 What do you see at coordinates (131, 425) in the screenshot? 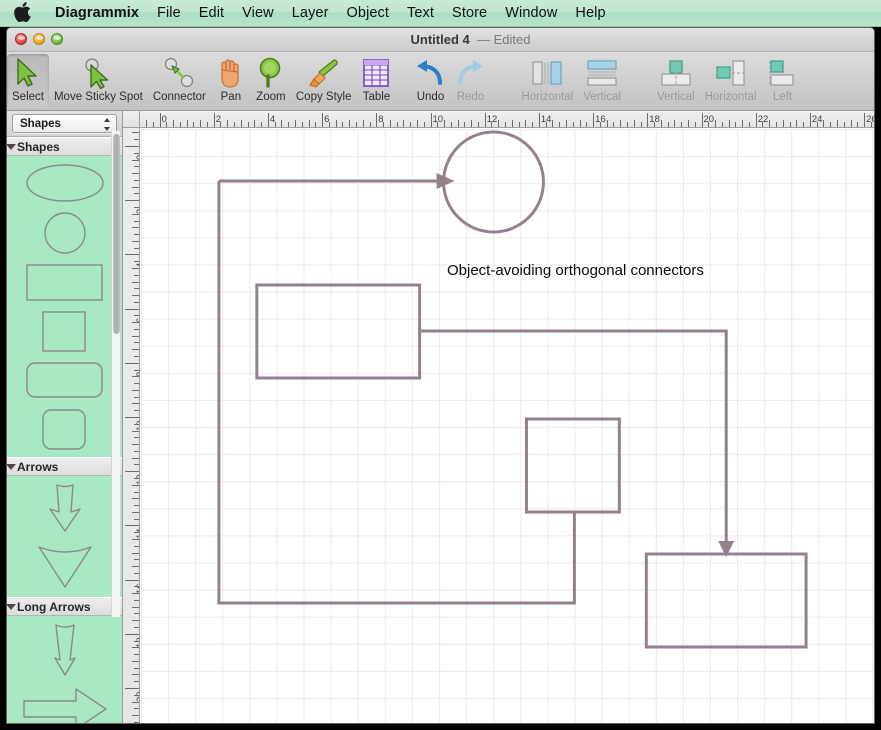
I see `vertical-ruler: 02468101214161820` at bounding box center [131, 425].